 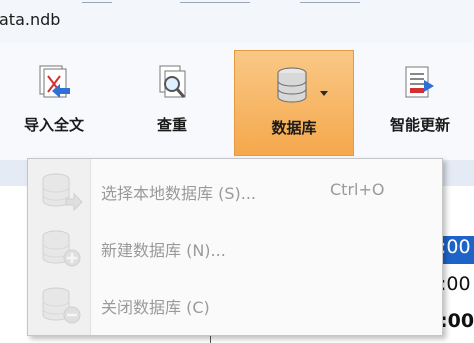 I want to click on smart-update-icon, so click(x=420, y=86).